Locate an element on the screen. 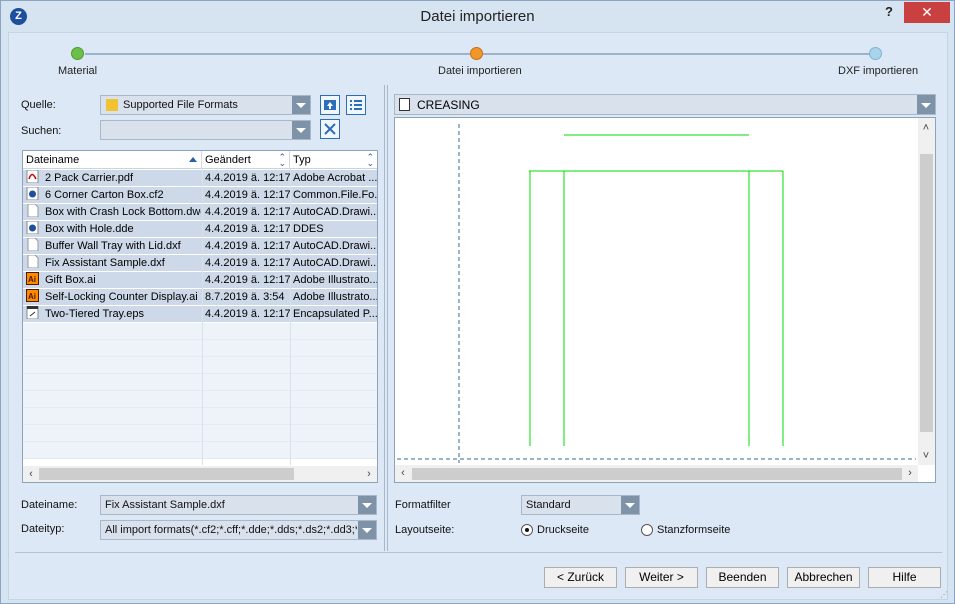 The width and height of the screenshot is (955, 604). help-icon: ? is located at coordinates (889, 13).